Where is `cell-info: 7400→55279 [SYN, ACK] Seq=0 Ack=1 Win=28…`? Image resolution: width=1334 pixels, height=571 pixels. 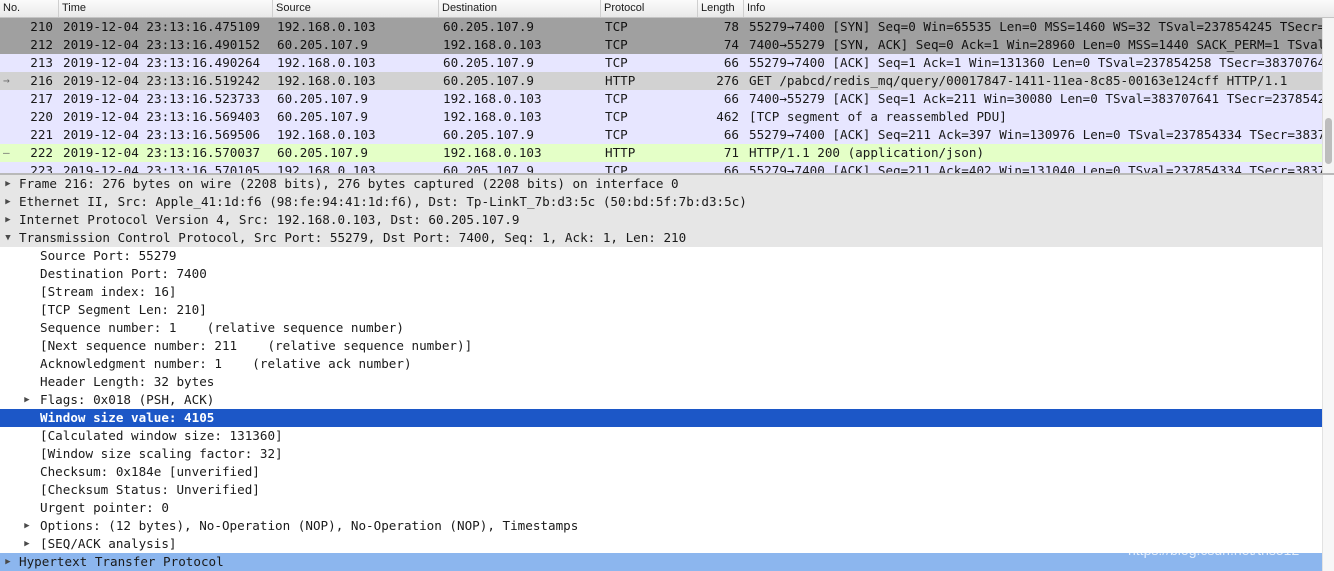
cell-info: 7400→55279 [SYN, ACK] Seq=0 Ack=1 Win=28… is located at coordinates (1041, 44).